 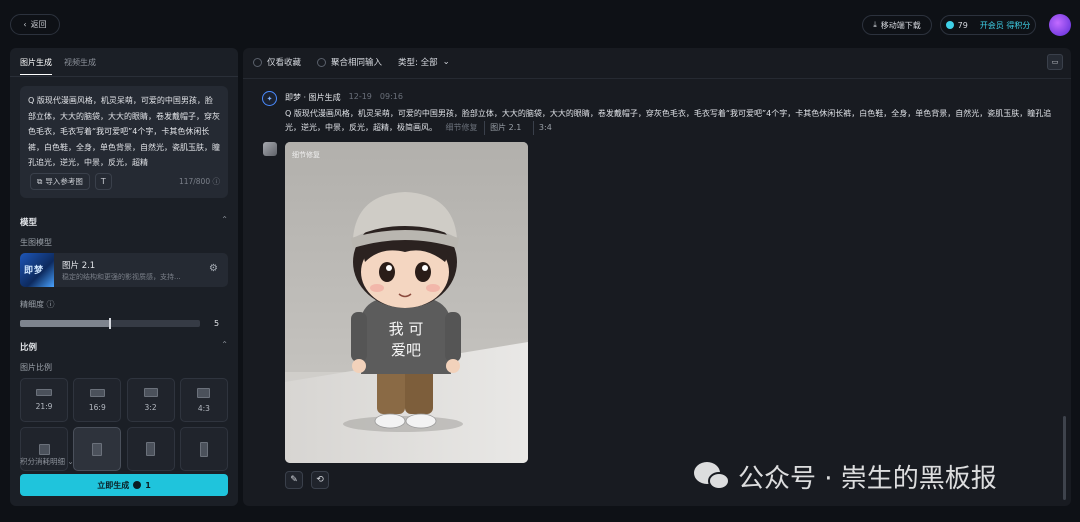 What do you see at coordinates (213, 268) in the screenshot?
I see `sliders-icon: ⚙` at bounding box center [213, 268].